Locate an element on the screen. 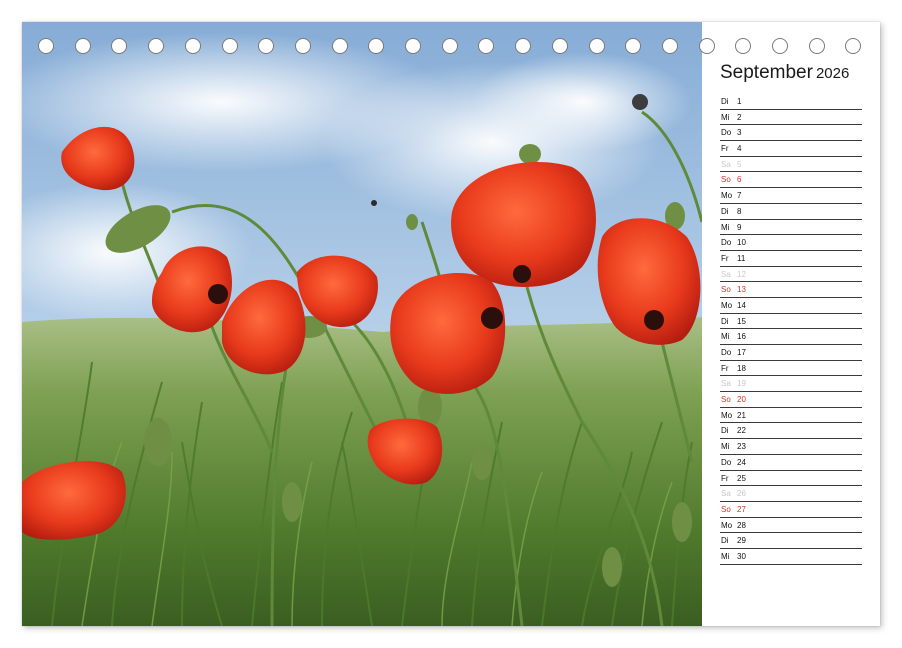 The width and height of the screenshot is (902, 648). day-number: 4 is located at coordinates (739, 149).